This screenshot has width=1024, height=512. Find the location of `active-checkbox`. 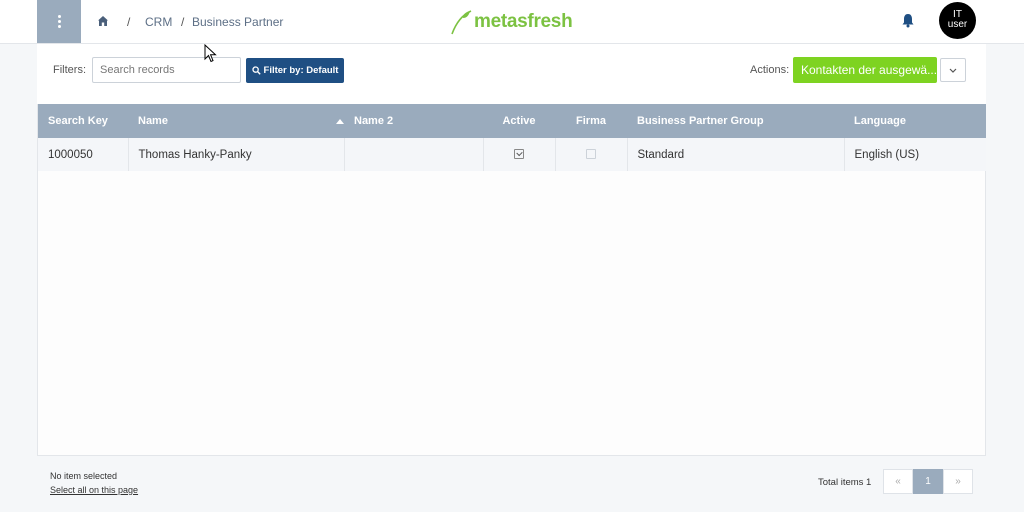

active-checkbox is located at coordinates (519, 154).